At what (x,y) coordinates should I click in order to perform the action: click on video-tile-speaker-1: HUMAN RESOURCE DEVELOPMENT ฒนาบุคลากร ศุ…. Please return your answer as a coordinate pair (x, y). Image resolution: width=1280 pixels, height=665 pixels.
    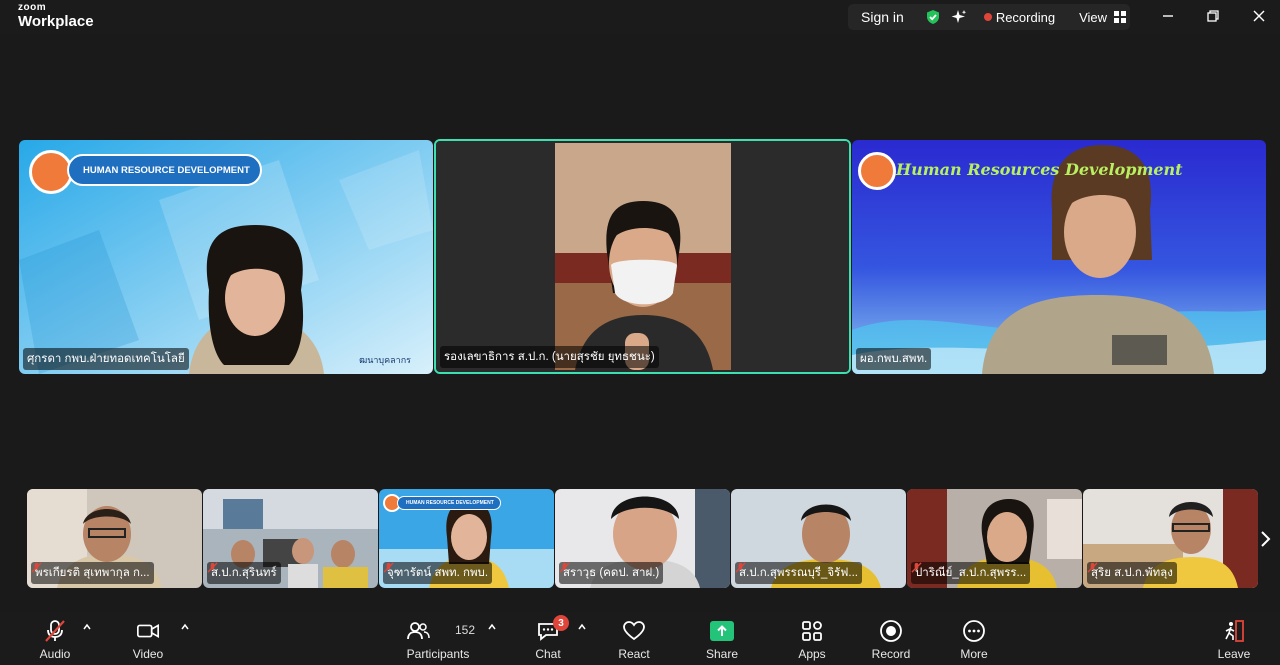
    Looking at the image, I should click on (226, 257).